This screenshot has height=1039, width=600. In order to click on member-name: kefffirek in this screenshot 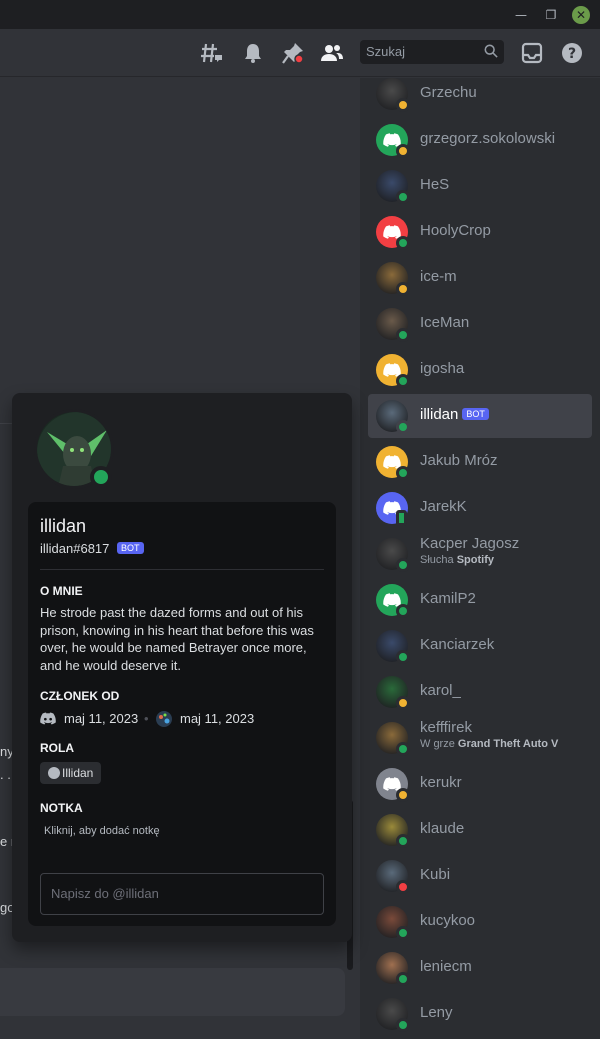, I will do `click(446, 727)`.